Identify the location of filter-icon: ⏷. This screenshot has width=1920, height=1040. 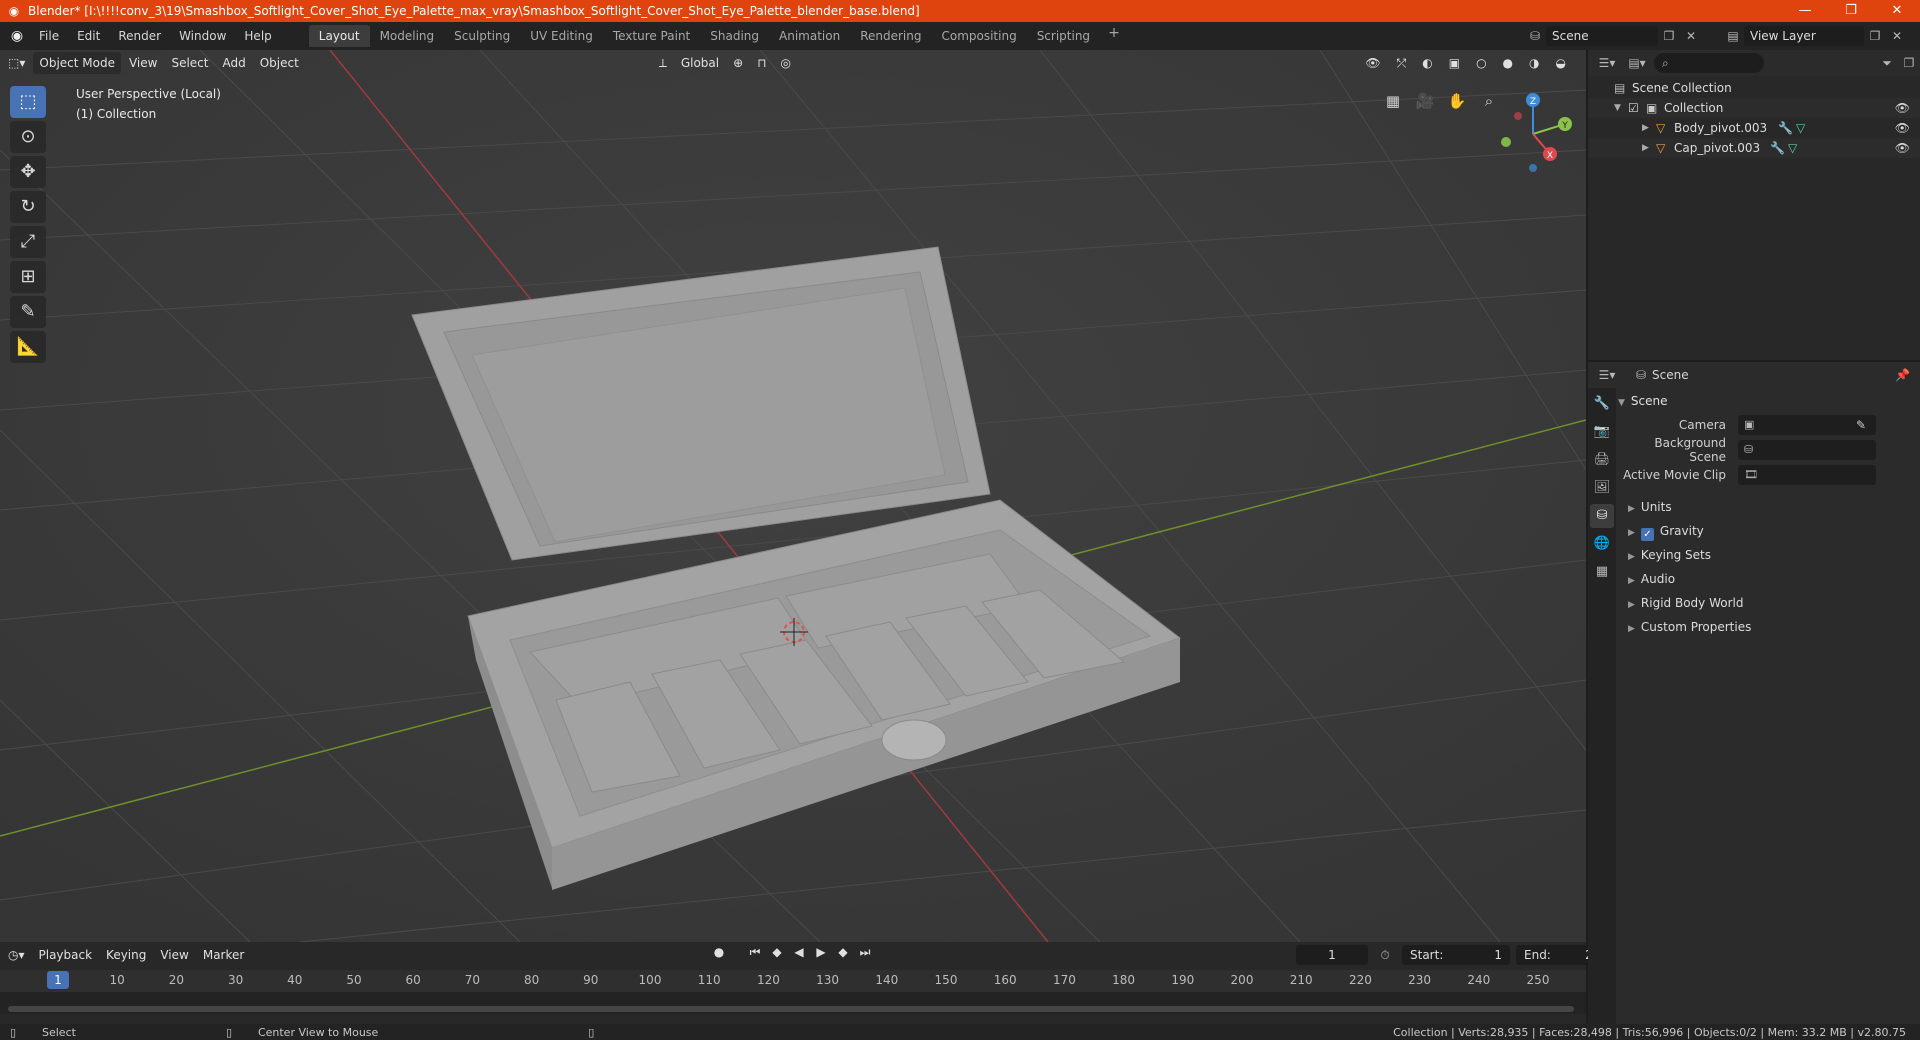
(1887, 63).